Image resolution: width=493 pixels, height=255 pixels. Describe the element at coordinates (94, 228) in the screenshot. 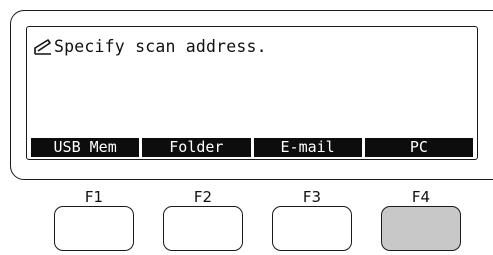

I see `f1-button` at that location.